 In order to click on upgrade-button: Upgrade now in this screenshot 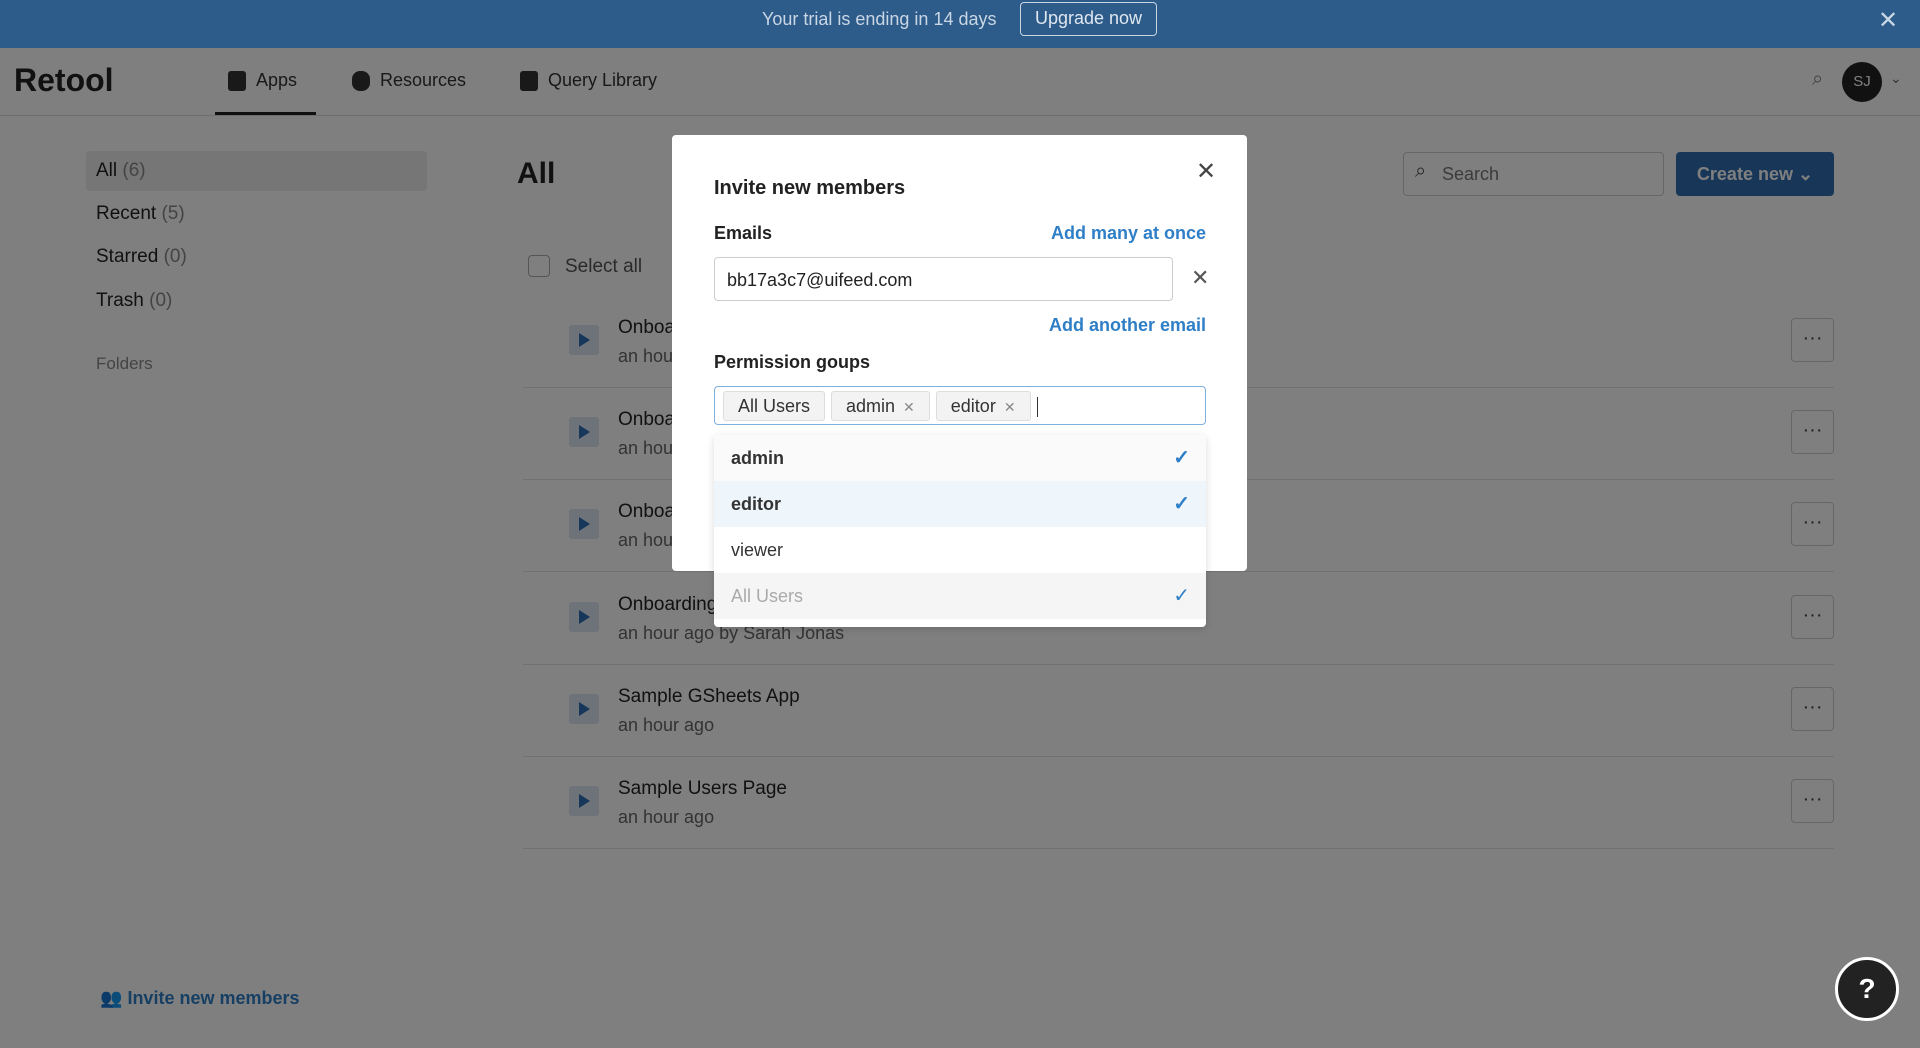, I will do `click(1088, 19)`.